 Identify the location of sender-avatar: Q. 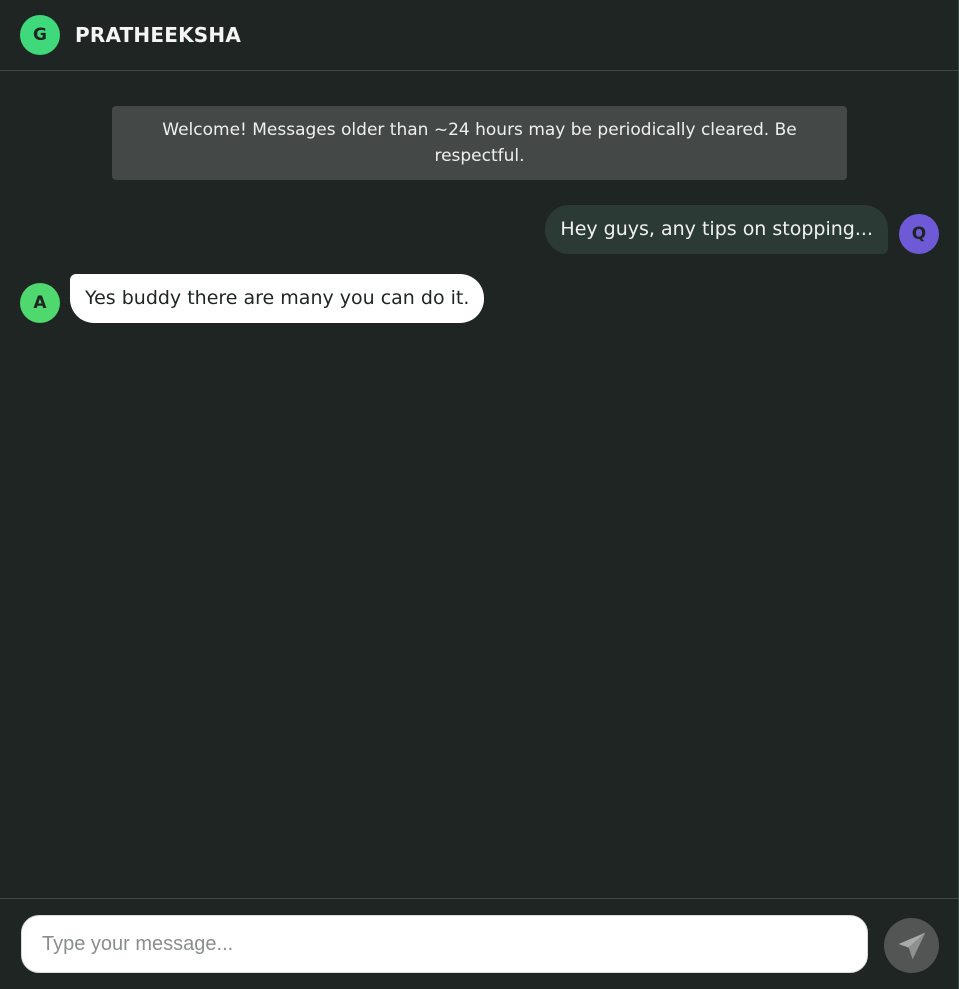
(919, 234).